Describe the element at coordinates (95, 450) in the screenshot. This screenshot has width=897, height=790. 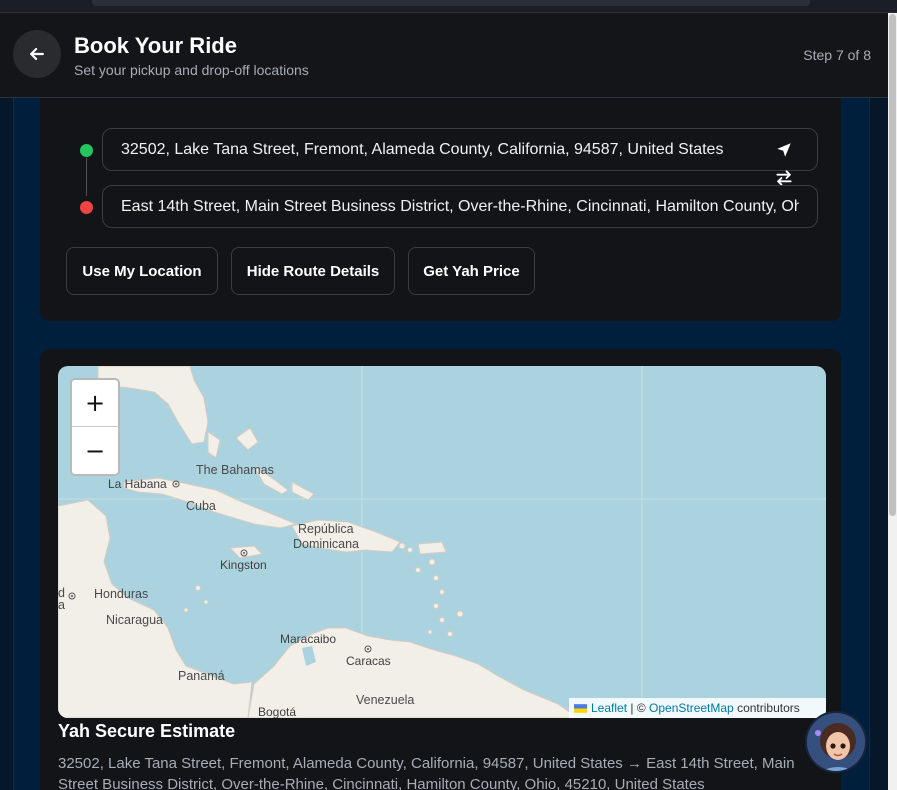
I see `zoom-out-button: −` at that location.